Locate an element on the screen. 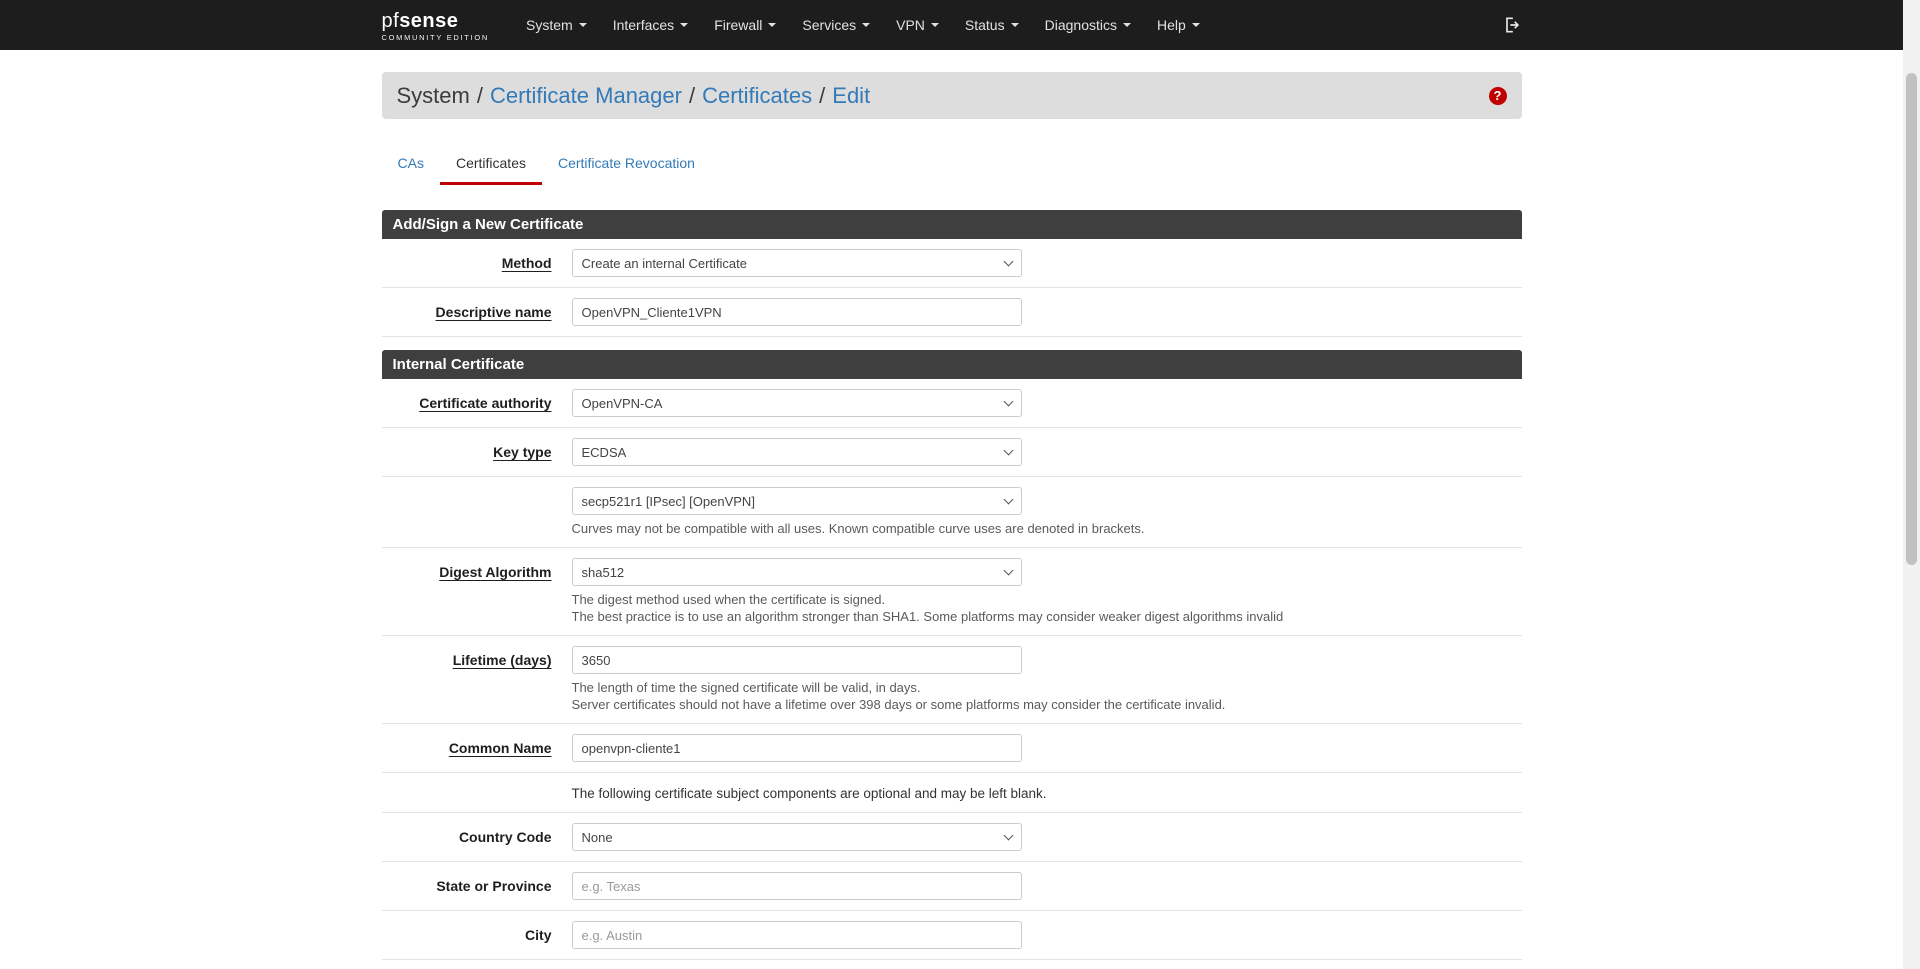 Image resolution: width=1920 pixels, height=969 pixels. help-icon: ? is located at coordinates (1497, 95).